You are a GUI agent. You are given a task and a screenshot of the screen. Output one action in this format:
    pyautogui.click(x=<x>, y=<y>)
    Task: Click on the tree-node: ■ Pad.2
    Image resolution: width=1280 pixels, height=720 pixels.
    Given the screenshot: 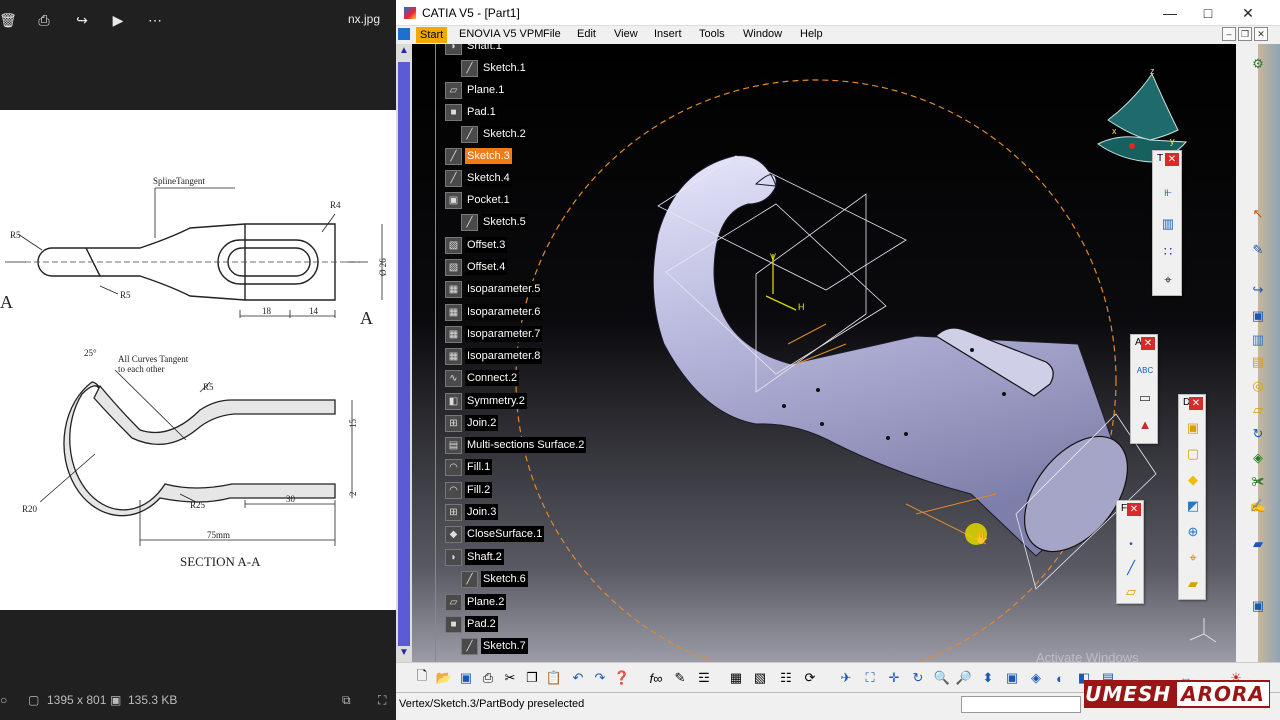 What is the action you would take?
    pyautogui.click(x=471, y=624)
    